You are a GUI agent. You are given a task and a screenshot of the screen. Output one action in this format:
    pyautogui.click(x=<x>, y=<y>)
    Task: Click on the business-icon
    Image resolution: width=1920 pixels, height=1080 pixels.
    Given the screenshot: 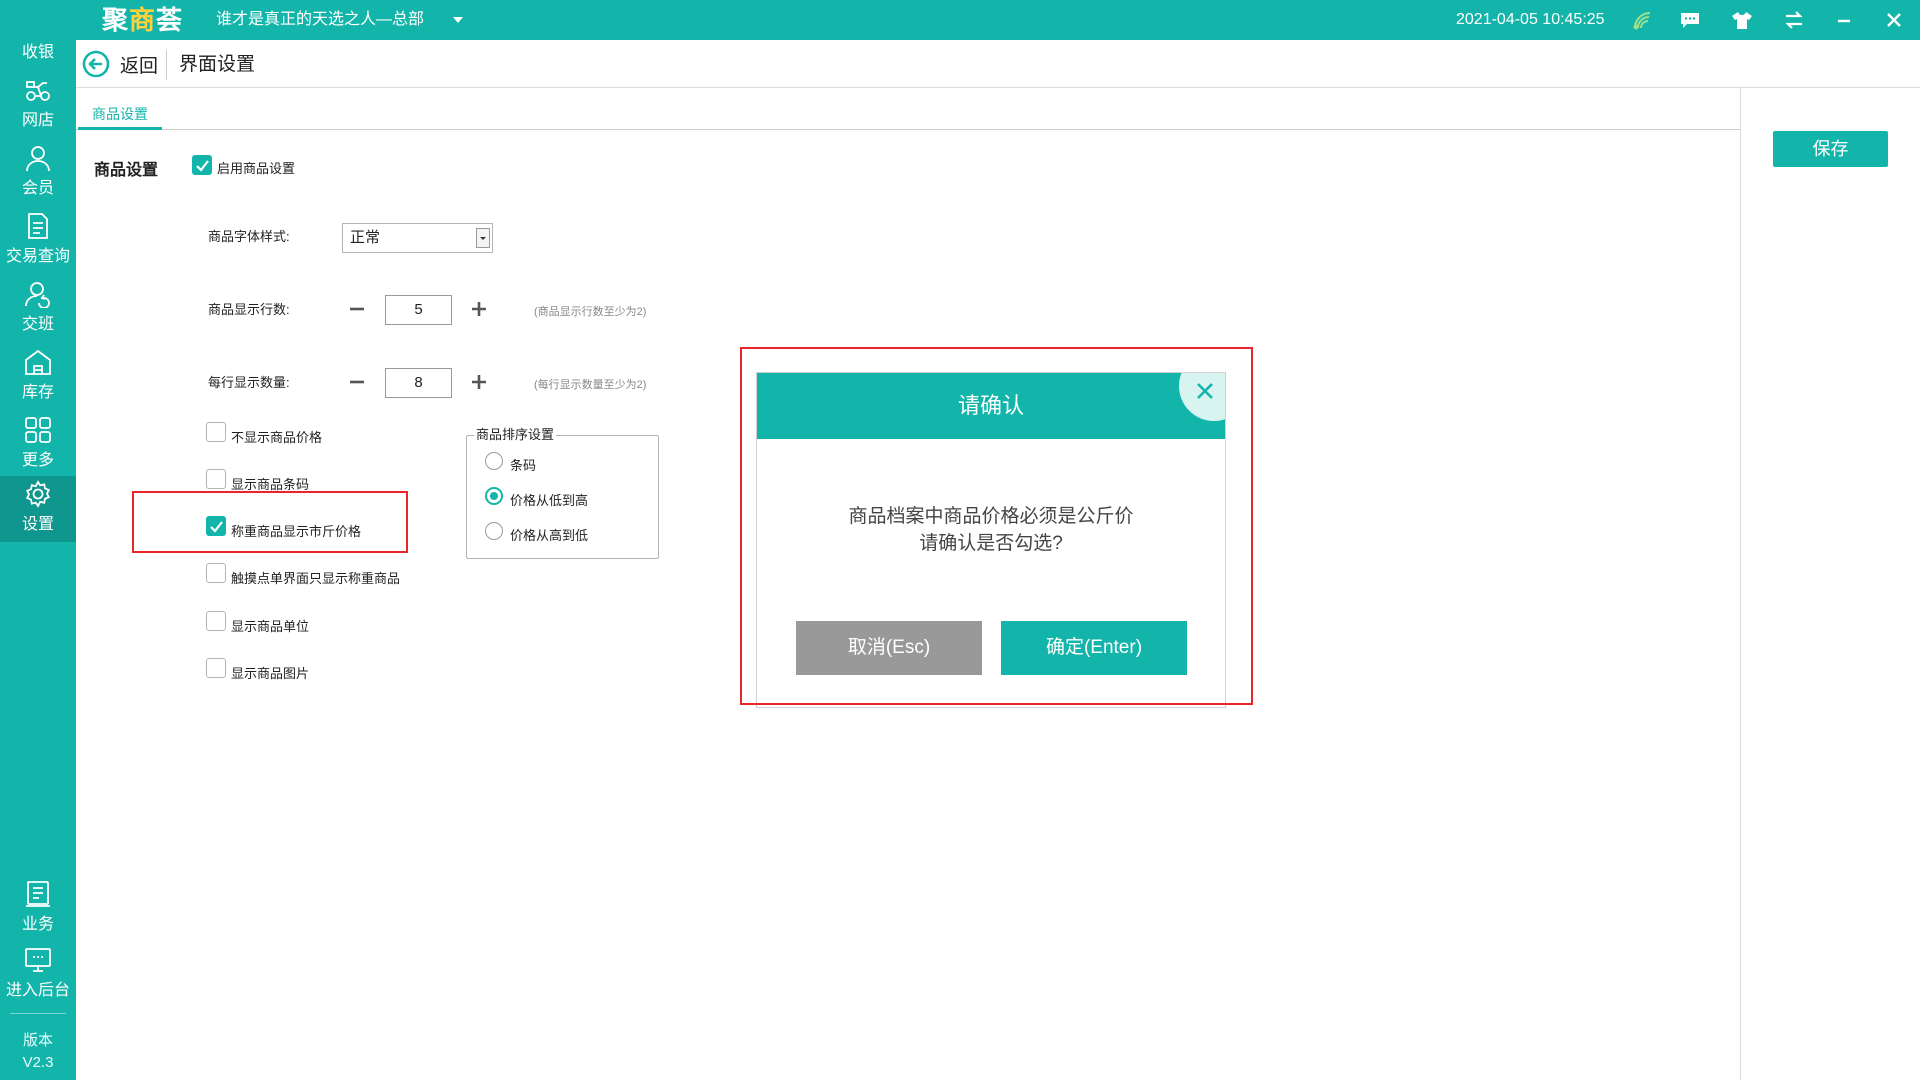 What is the action you would take?
    pyautogui.click(x=38, y=894)
    